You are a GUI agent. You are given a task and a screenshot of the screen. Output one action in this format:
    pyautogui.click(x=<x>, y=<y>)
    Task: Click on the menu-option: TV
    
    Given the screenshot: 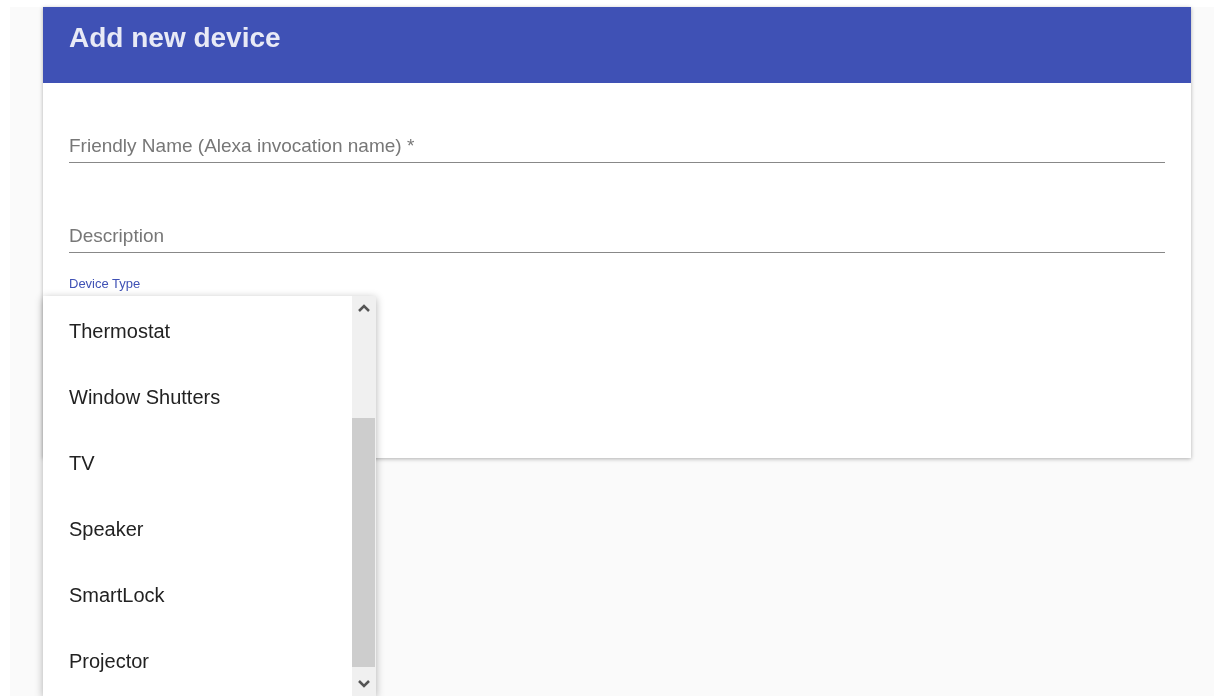 What is the action you would take?
    pyautogui.click(x=82, y=463)
    